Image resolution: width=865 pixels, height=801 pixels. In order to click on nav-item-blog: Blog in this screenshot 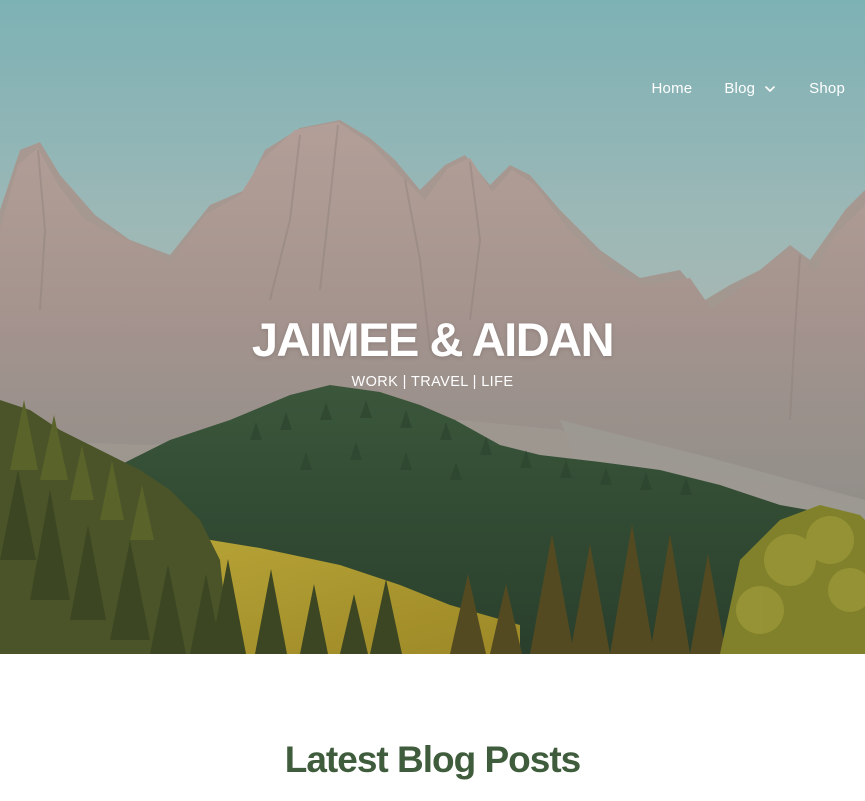, I will do `click(750, 89)`.